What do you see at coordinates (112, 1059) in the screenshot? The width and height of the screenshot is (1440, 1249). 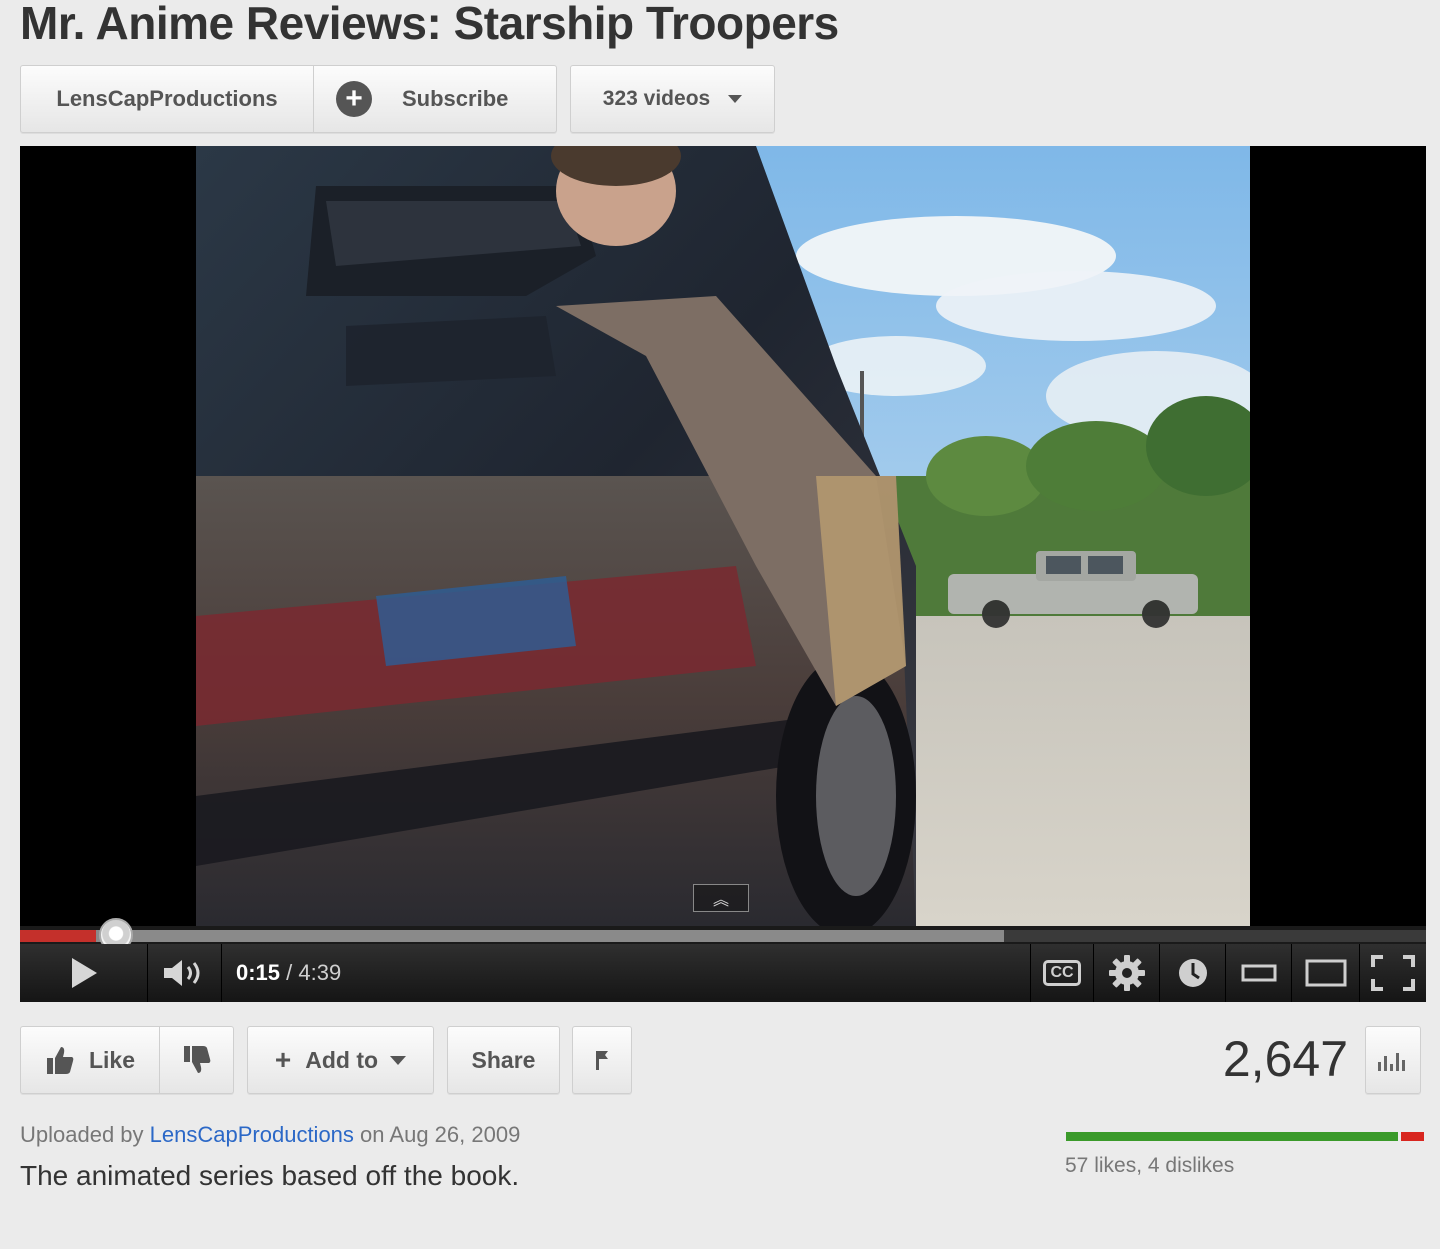 I see `like-label: Like` at bounding box center [112, 1059].